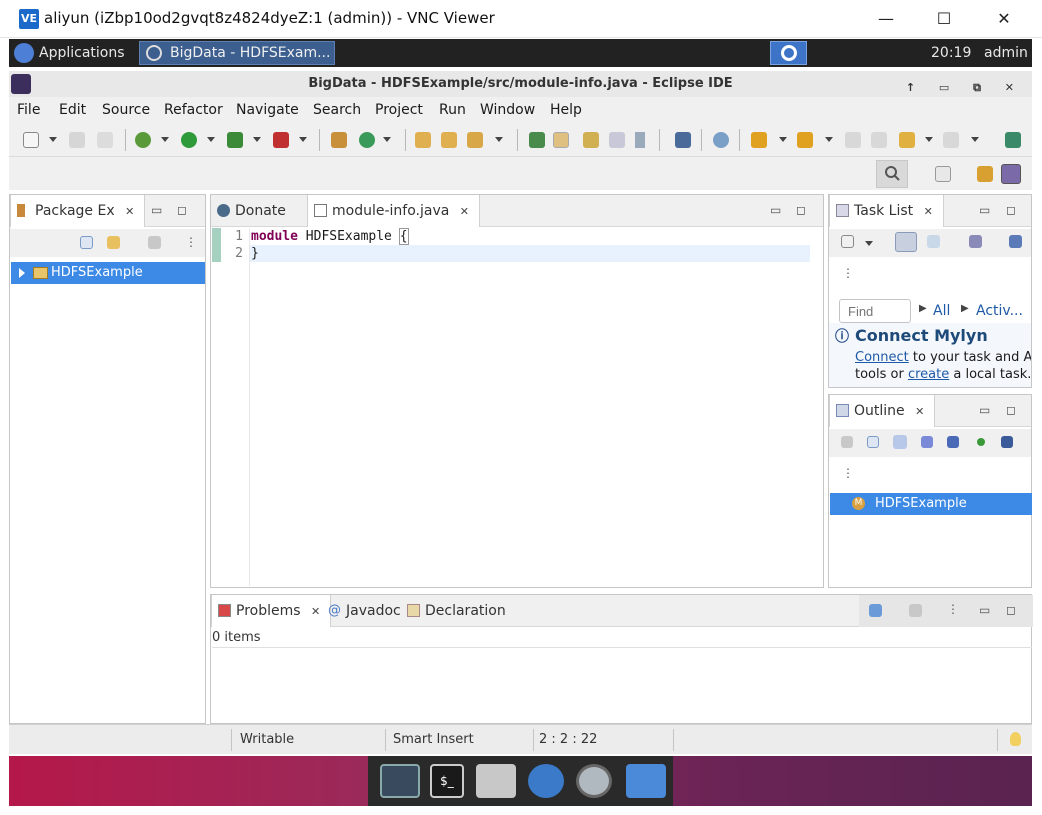 The image size is (1042, 815). Describe the element at coordinates (1004, 19) in the screenshot. I see `vnc-close-button: ✕` at that location.